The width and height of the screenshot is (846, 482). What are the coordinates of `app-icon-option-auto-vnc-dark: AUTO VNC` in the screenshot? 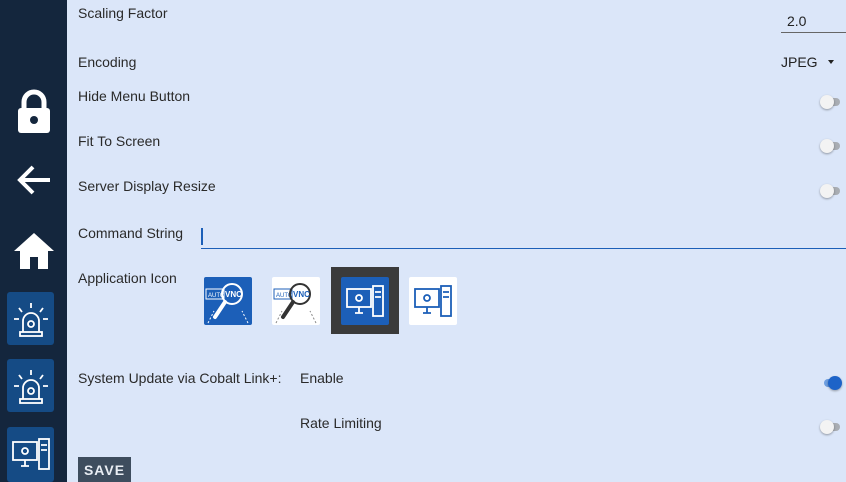 It's located at (228, 301).